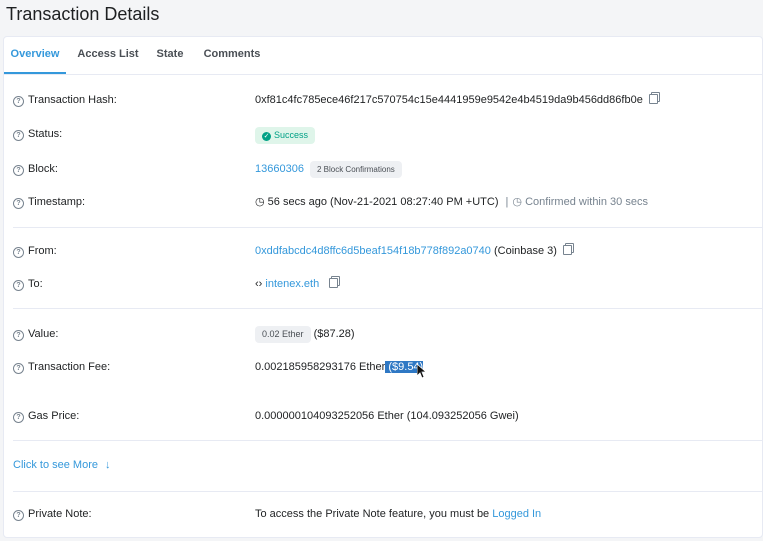  Describe the element at coordinates (383, 56) in the screenshot. I see `tab-bar: Overview Access List State Comments` at that location.